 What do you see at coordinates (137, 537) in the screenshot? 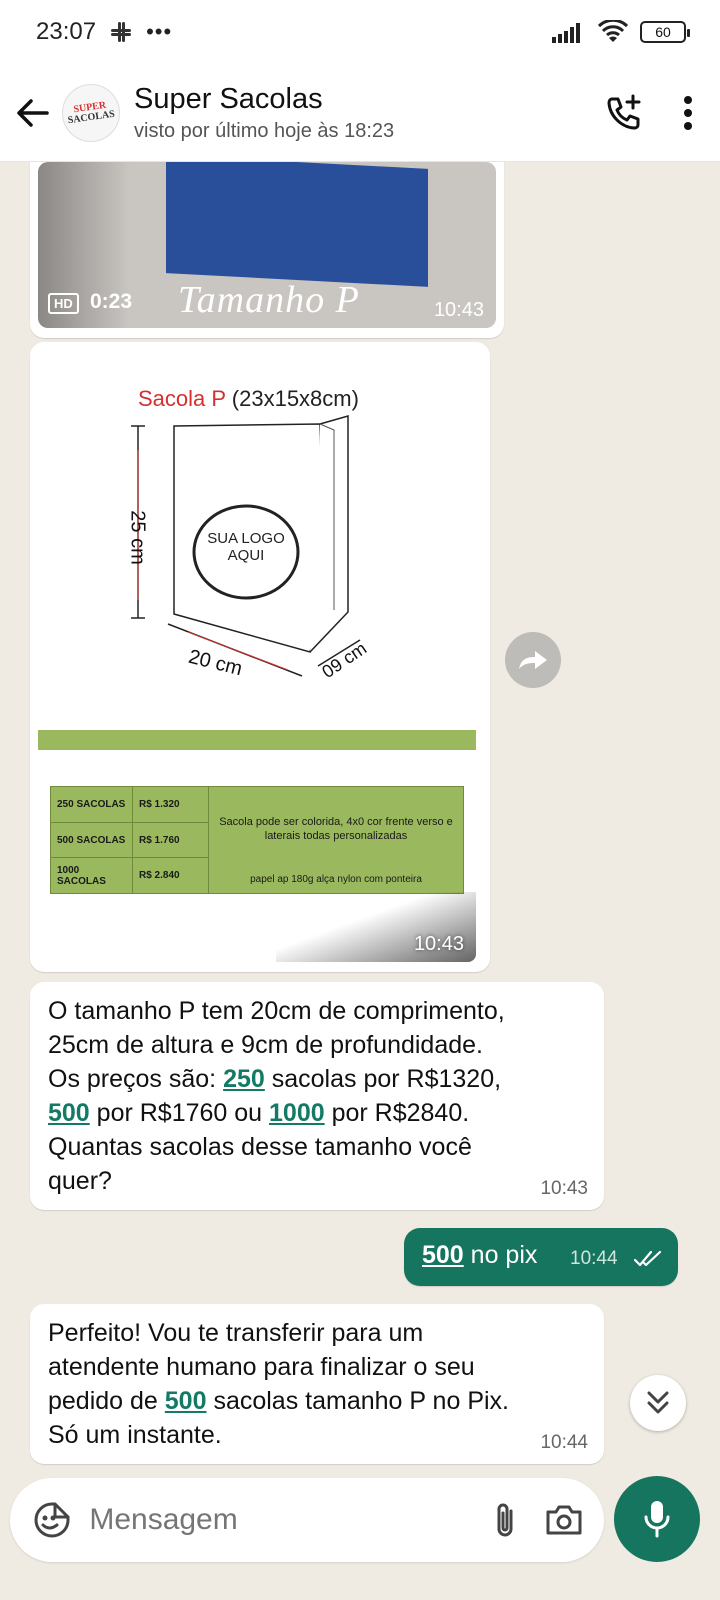
I see `height-label: 25 cm` at bounding box center [137, 537].